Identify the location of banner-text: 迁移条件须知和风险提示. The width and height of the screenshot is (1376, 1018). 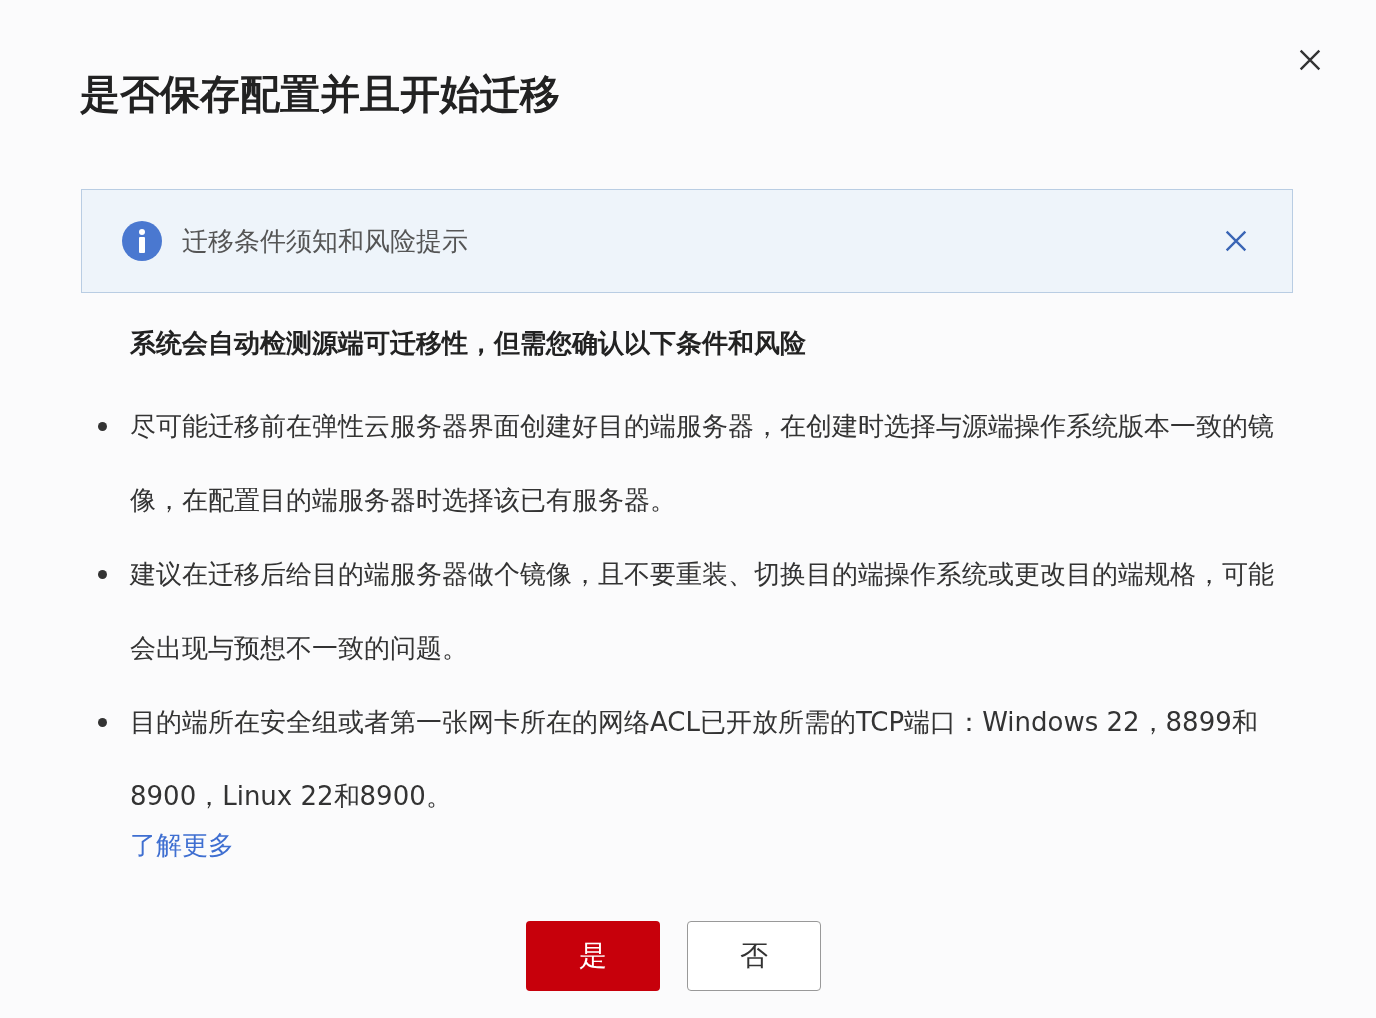
(325, 241).